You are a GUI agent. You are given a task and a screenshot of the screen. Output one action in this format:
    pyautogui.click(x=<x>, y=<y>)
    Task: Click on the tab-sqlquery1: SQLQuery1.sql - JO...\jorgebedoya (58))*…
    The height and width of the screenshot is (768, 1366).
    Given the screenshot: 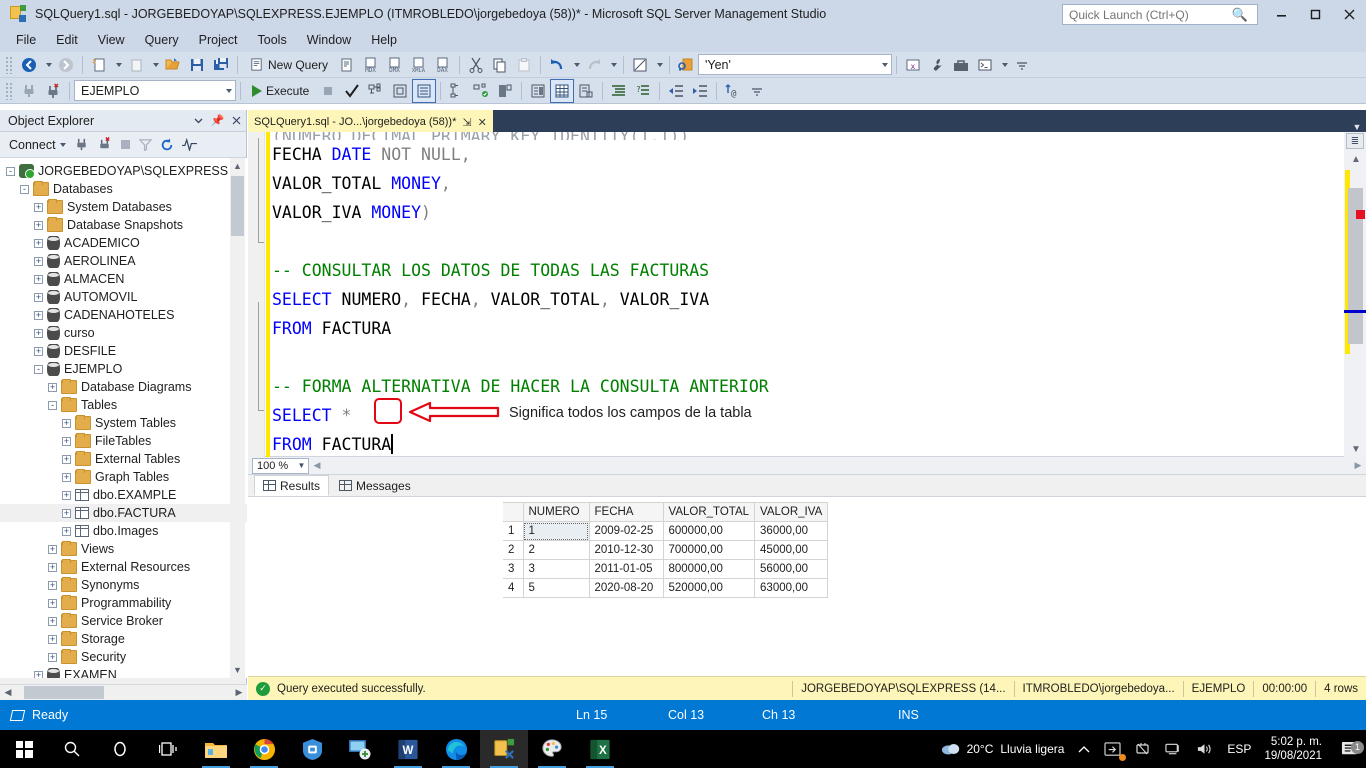 What is the action you would take?
    pyautogui.click(x=370, y=121)
    